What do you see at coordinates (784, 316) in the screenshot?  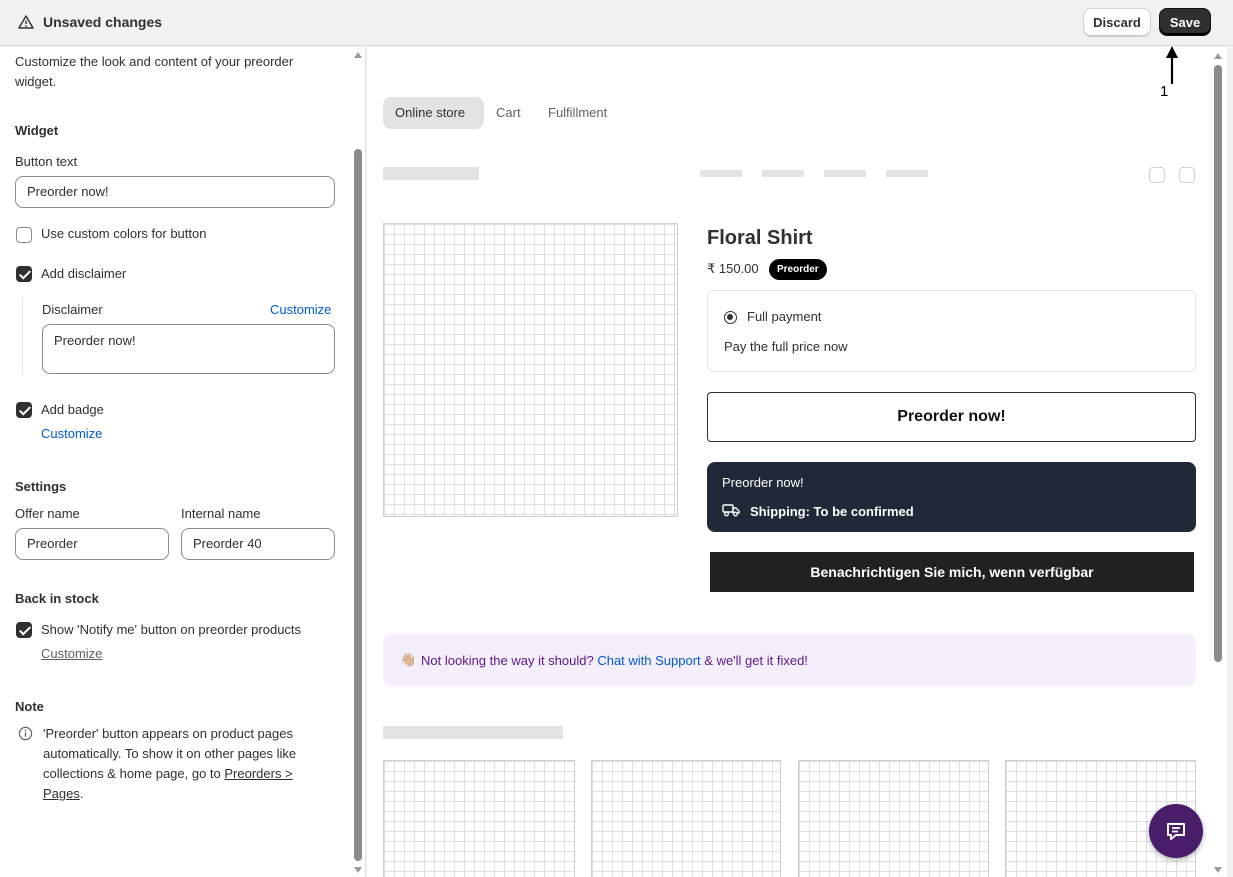 I see `full-payment-label: Full payment` at bounding box center [784, 316].